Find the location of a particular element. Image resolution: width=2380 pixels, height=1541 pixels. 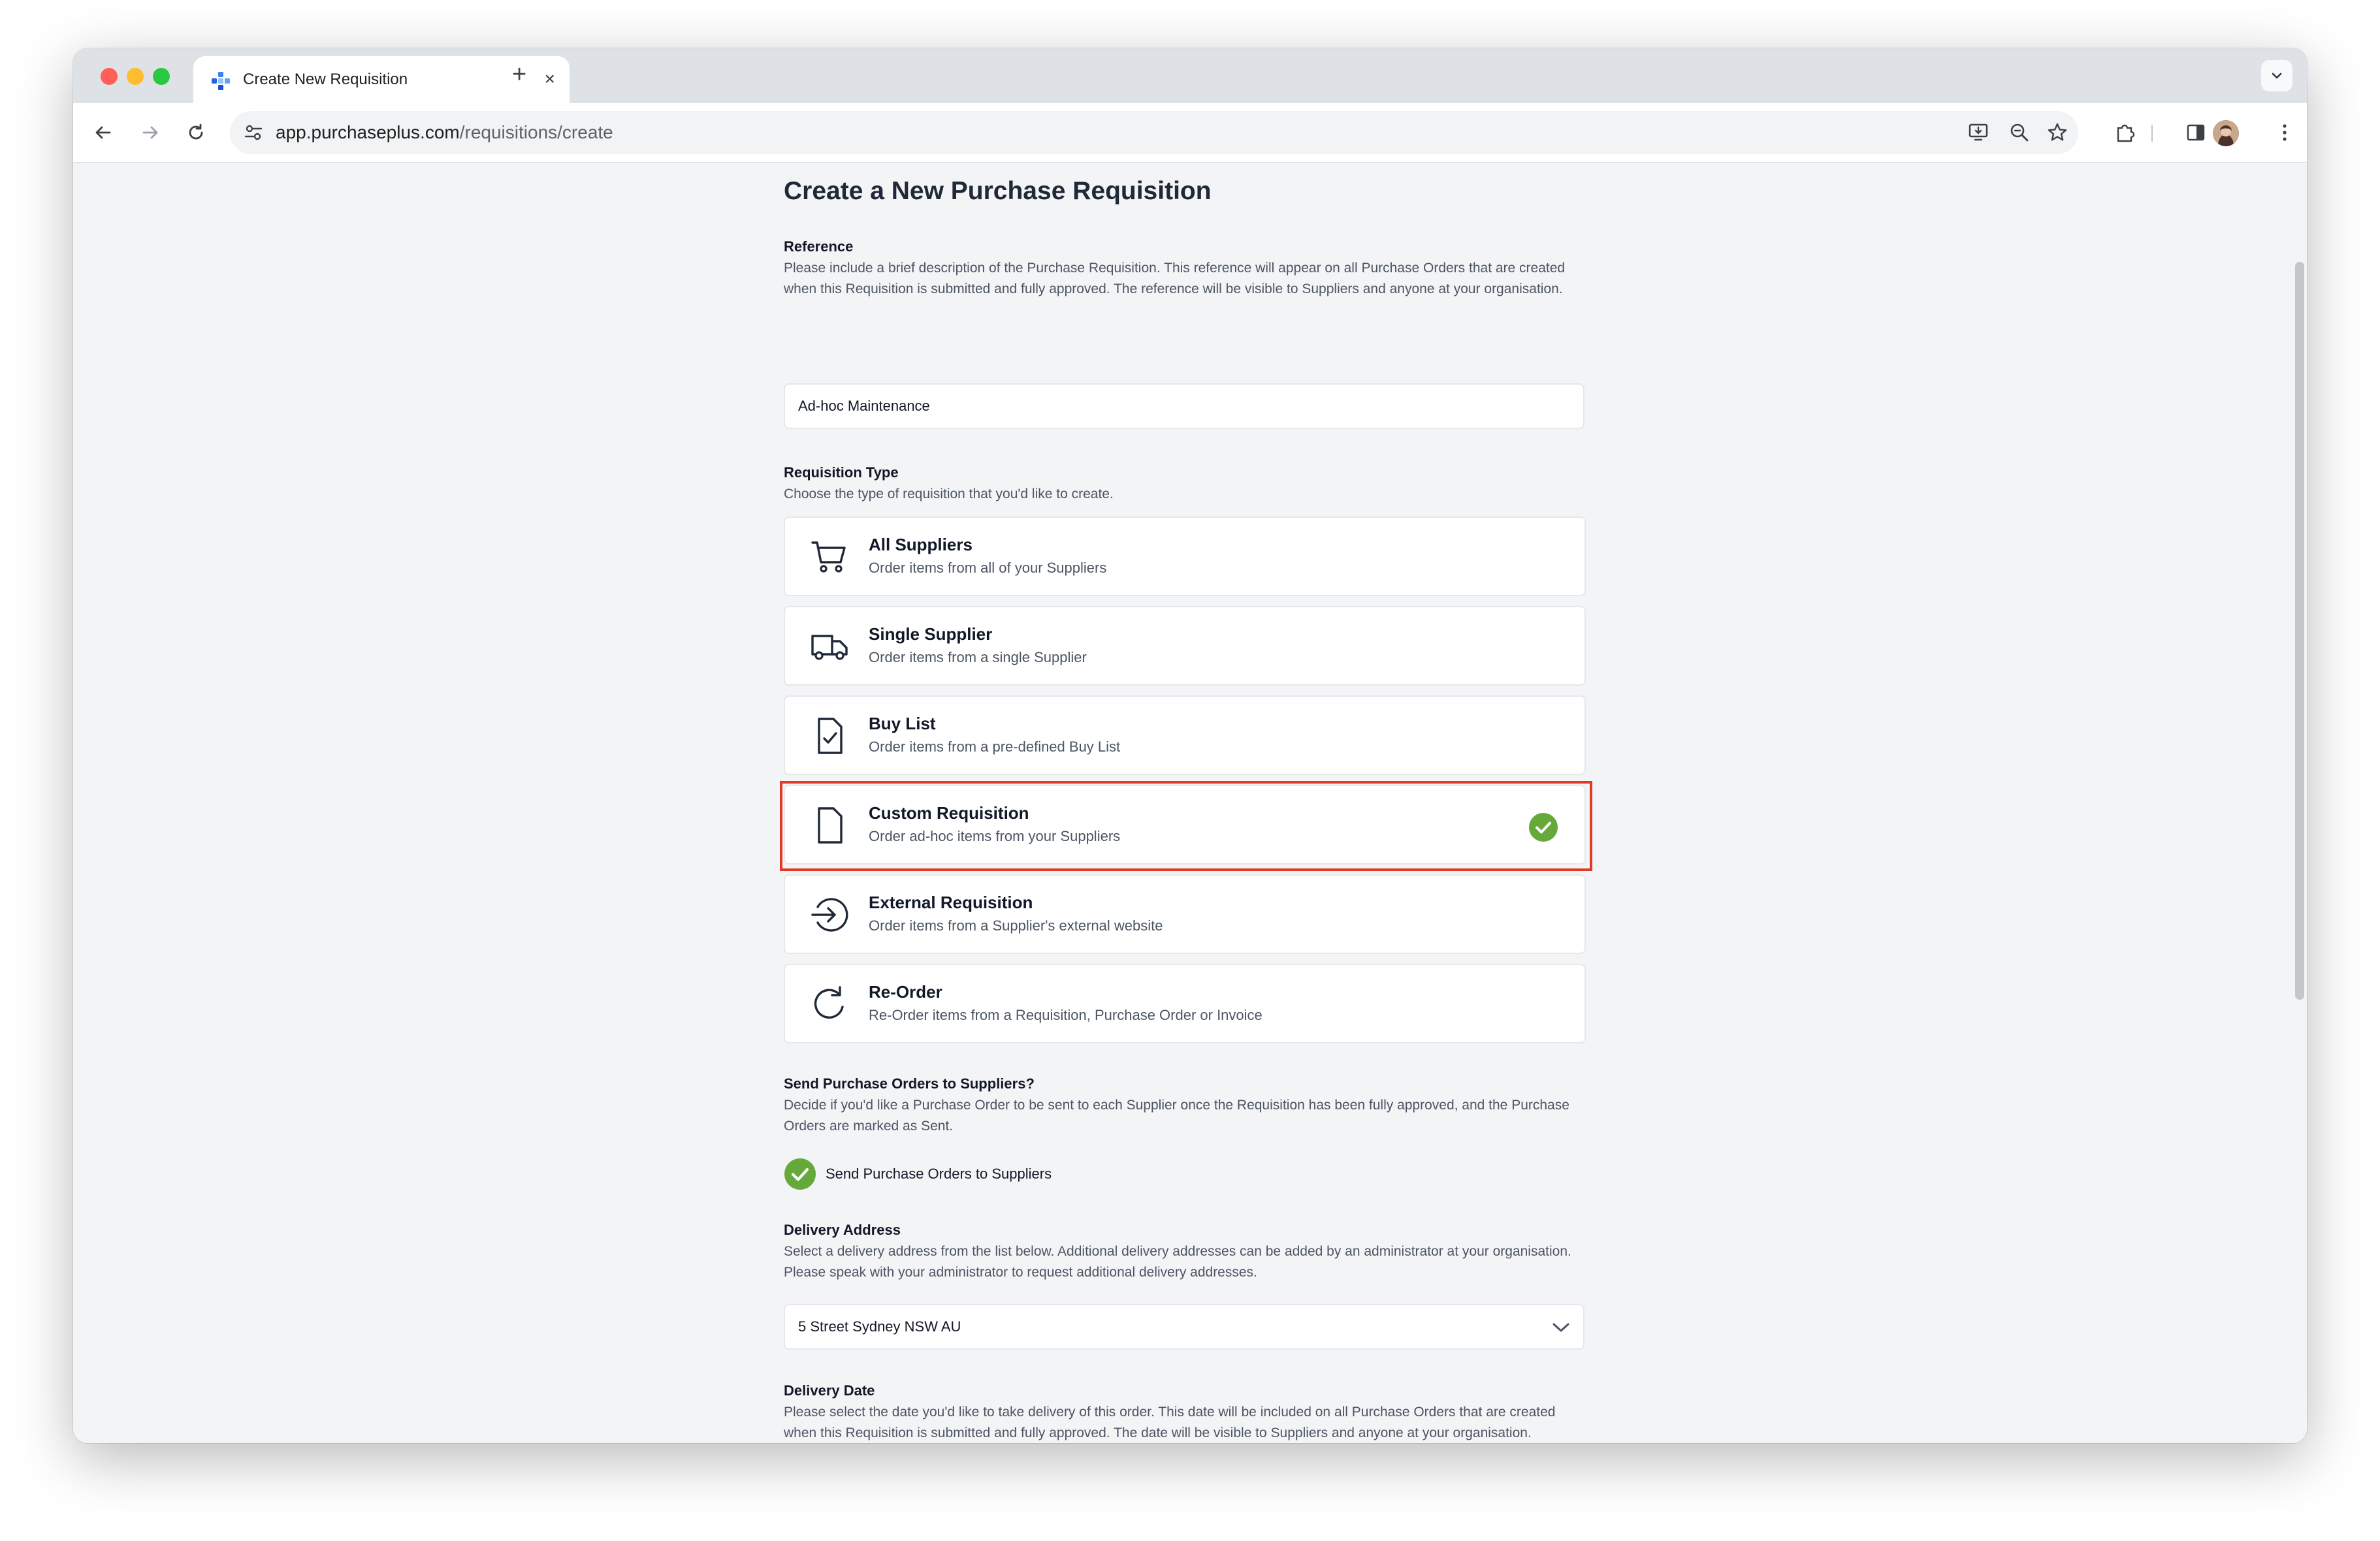

tab-search-button is located at coordinates (2276, 75).